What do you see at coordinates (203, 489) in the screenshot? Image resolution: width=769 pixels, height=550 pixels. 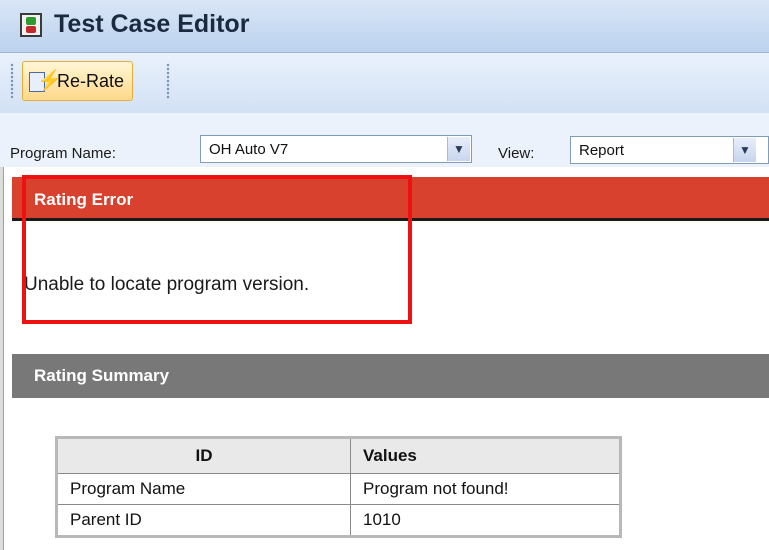 I see `table-cell: Program Name` at bounding box center [203, 489].